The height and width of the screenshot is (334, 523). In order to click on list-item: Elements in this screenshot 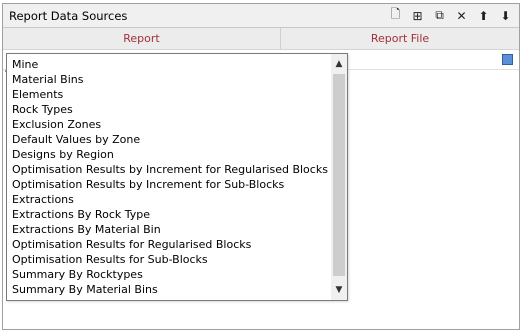, I will do `click(168, 94)`.